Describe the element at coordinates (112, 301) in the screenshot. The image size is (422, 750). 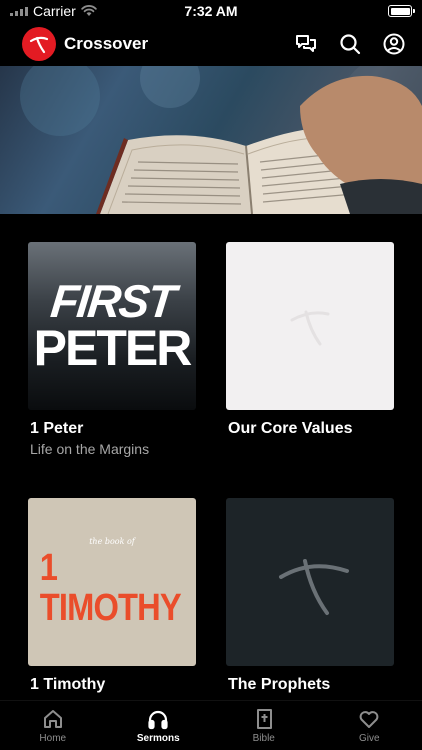
I see `artwork-title-line1: FIRST` at that location.